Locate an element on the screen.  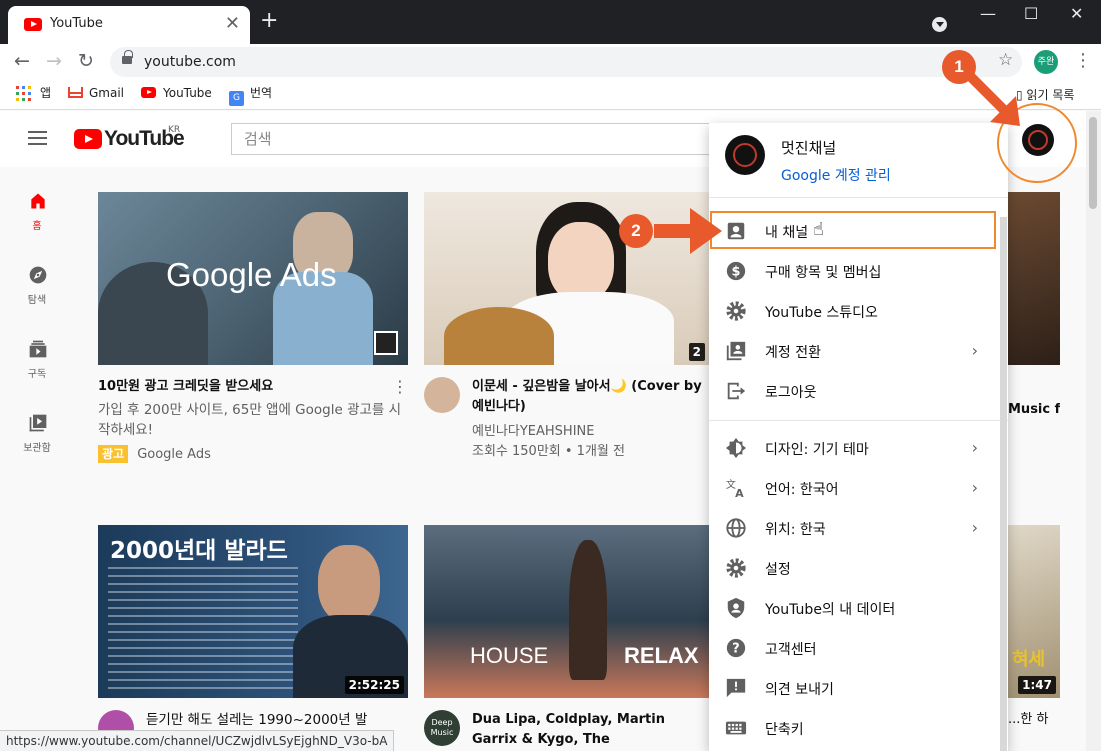
svg-text: A is located at coordinates (739, 493).